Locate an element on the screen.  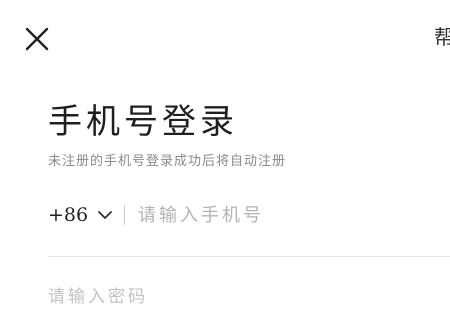
field-divider is located at coordinates (124, 215).